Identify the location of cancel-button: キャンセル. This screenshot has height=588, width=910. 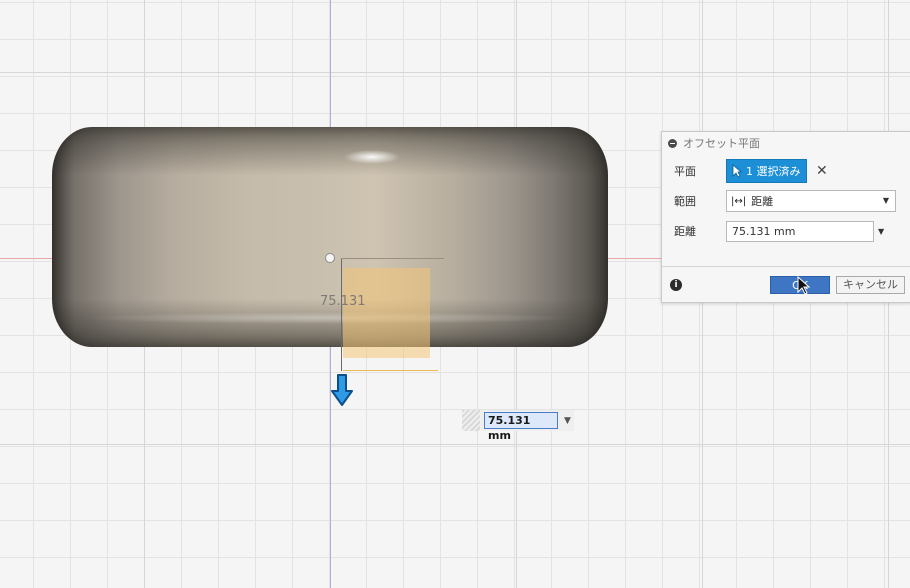
(870, 285).